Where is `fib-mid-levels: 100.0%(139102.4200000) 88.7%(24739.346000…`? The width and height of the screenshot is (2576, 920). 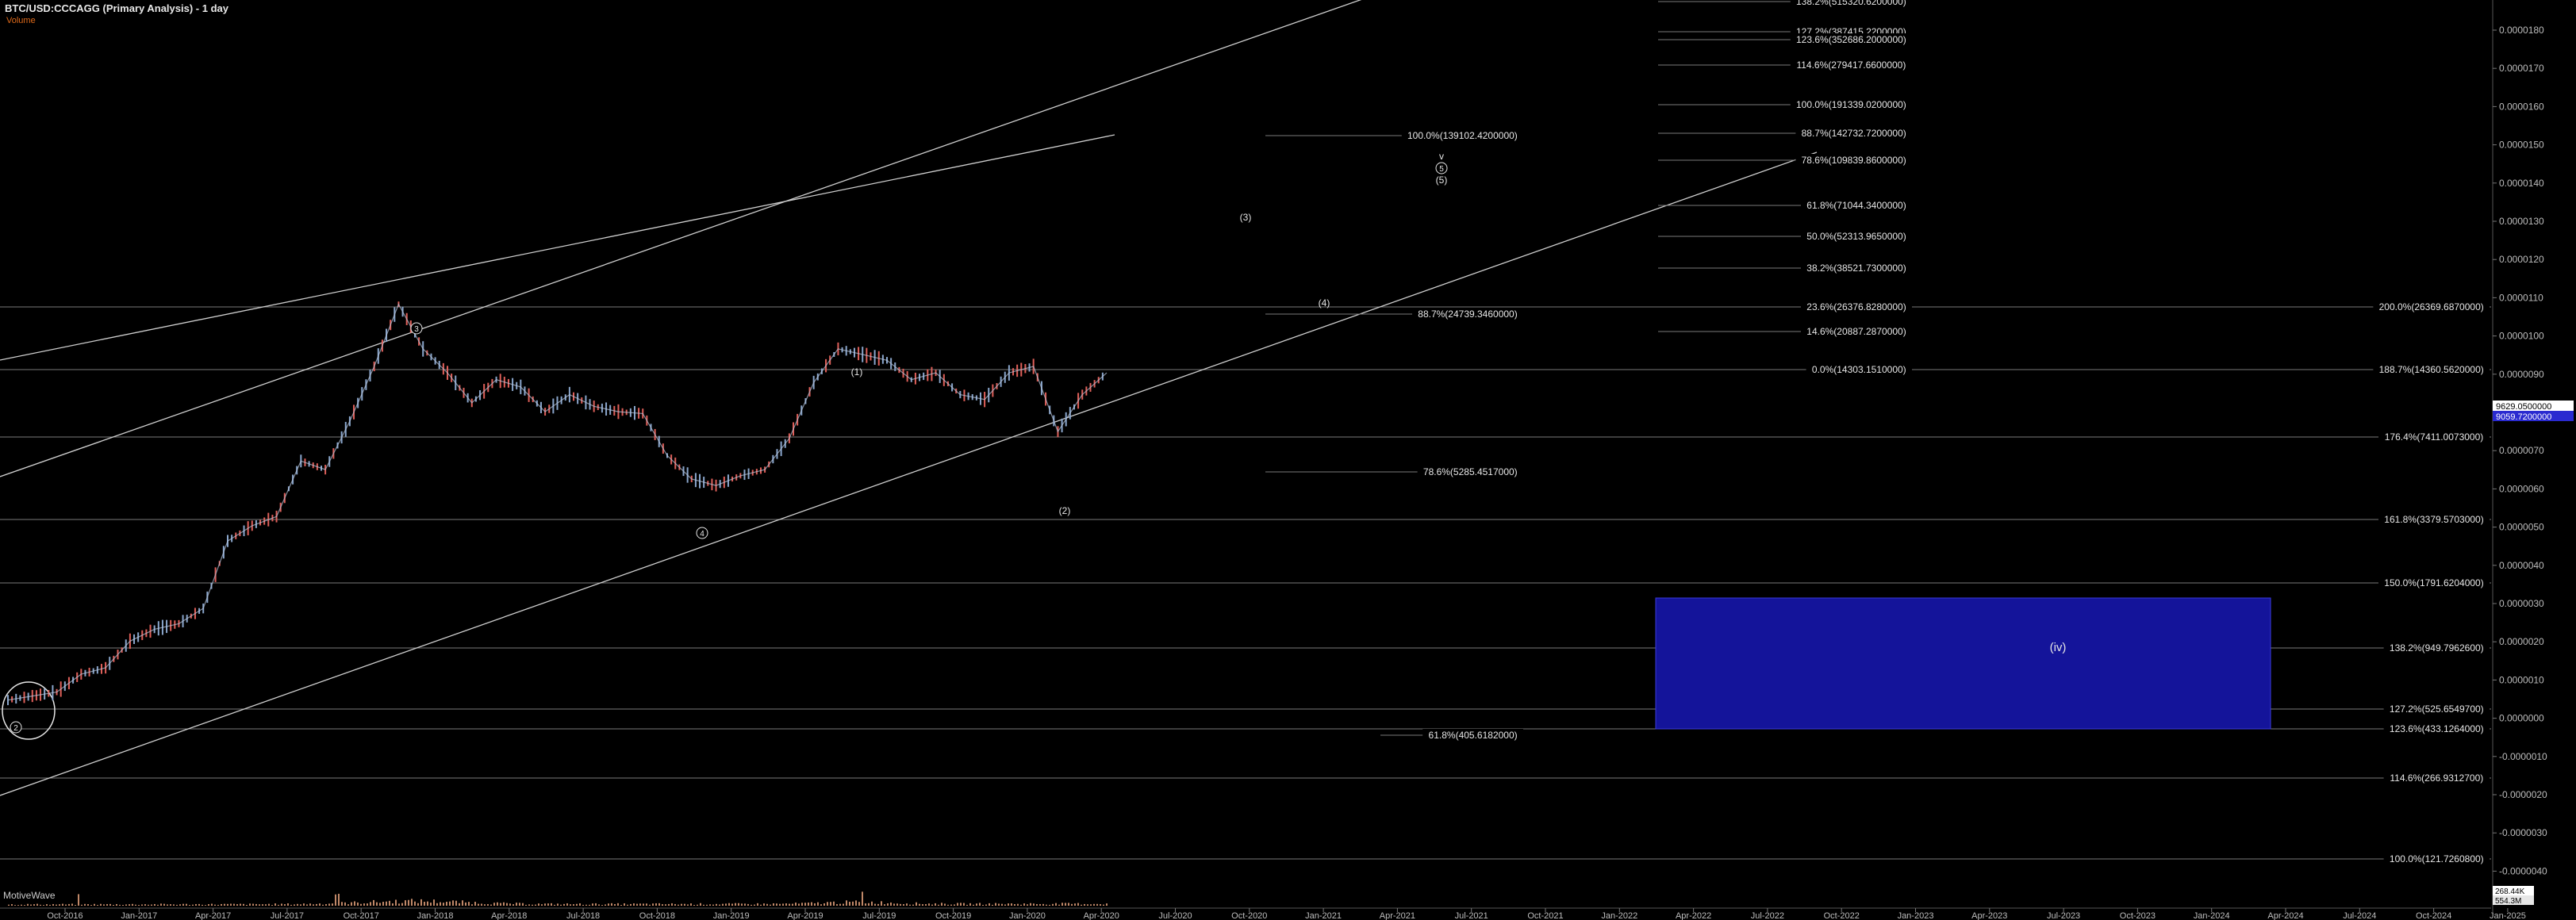
fib-mid-levels: 100.0%(139102.4200000) 88.7%(24739.346000… is located at coordinates (1394, 435).